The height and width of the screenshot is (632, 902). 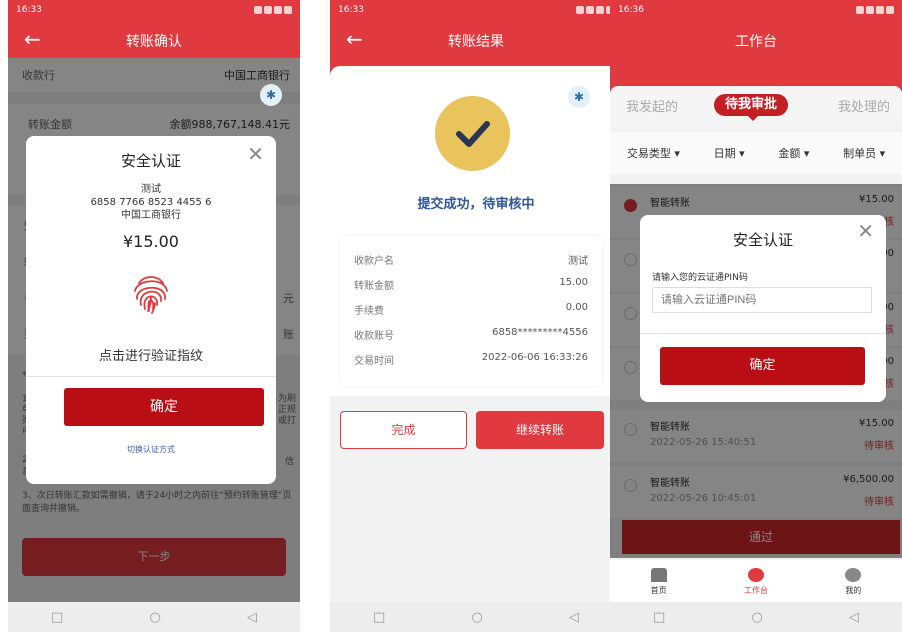 What do you see at coordinates (471, 259) in the screenshot?
I see `detail-row-payee: 收款户名 测试` at bounding box center [471, 259].